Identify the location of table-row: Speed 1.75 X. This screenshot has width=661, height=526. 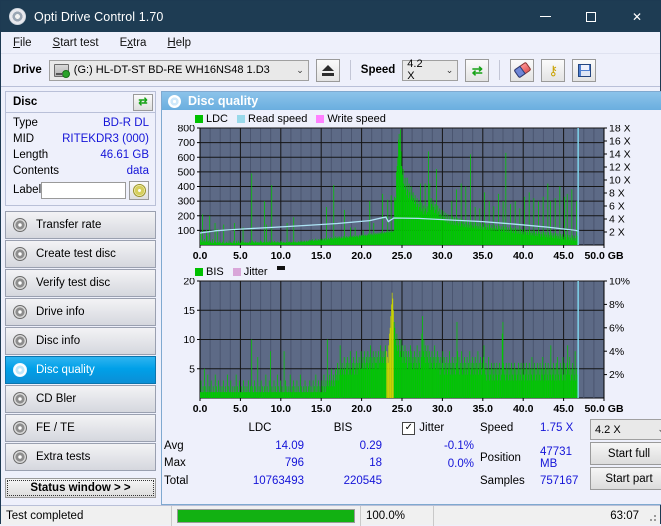
(535, 427).